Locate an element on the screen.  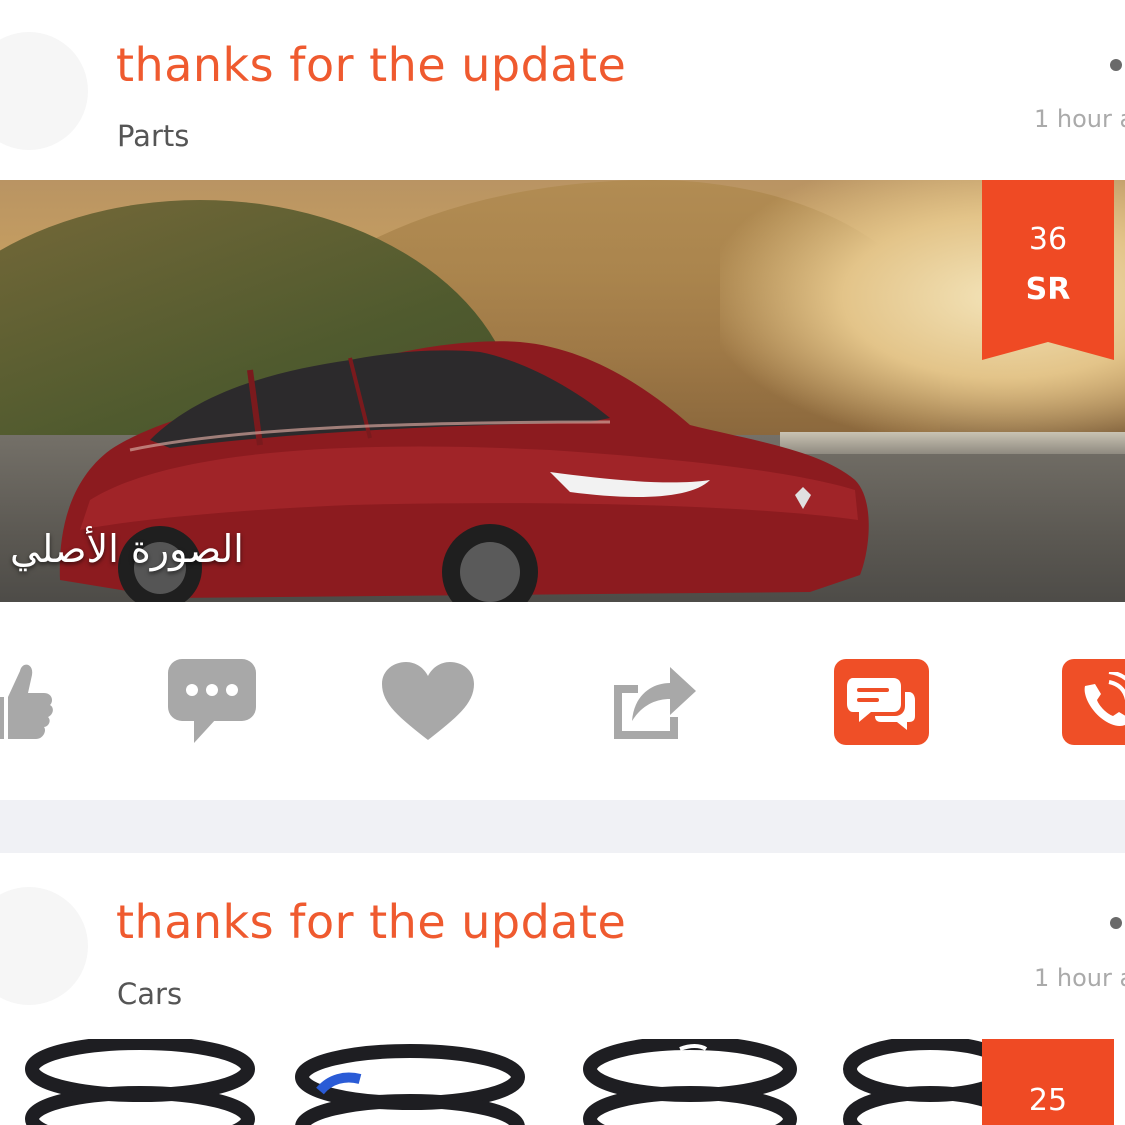
price-amount: 25 is located at coordinates (1048, 1100).